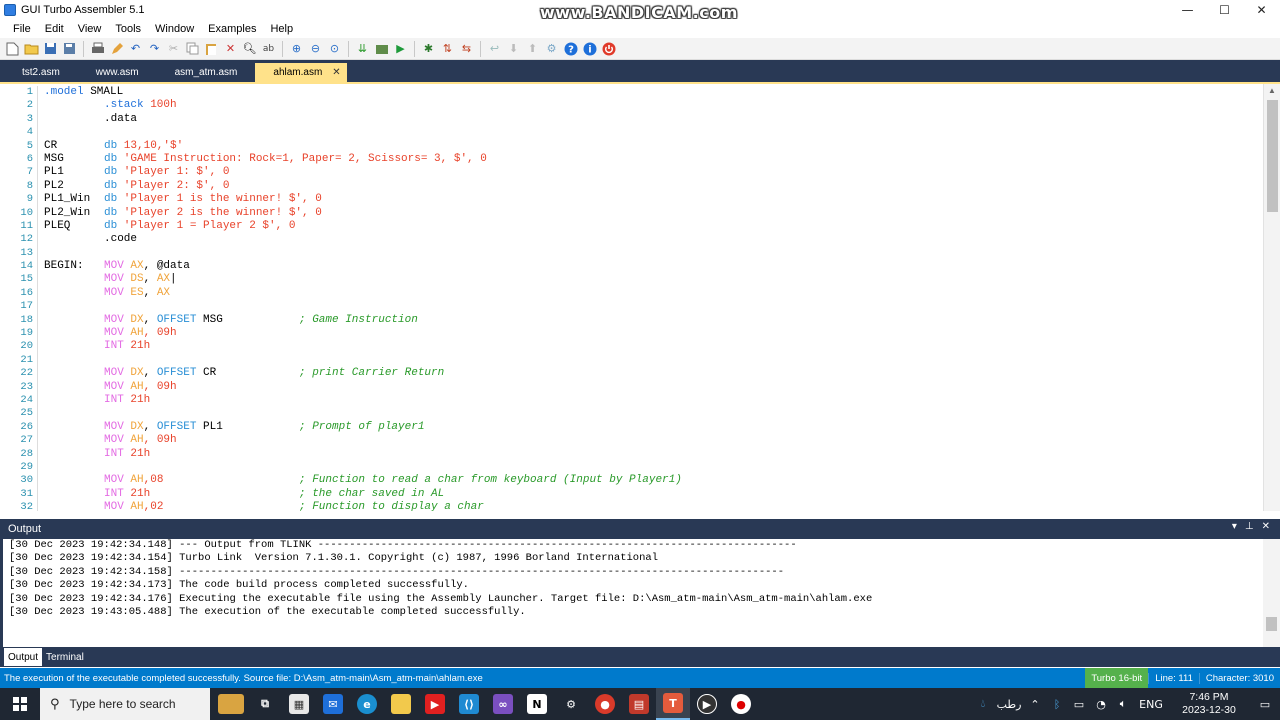 The image size is (1280, 720). Describe the element at coordinates (297, 49) in the screenshot. I see `zoom-in-icon: ⊕` at that location.